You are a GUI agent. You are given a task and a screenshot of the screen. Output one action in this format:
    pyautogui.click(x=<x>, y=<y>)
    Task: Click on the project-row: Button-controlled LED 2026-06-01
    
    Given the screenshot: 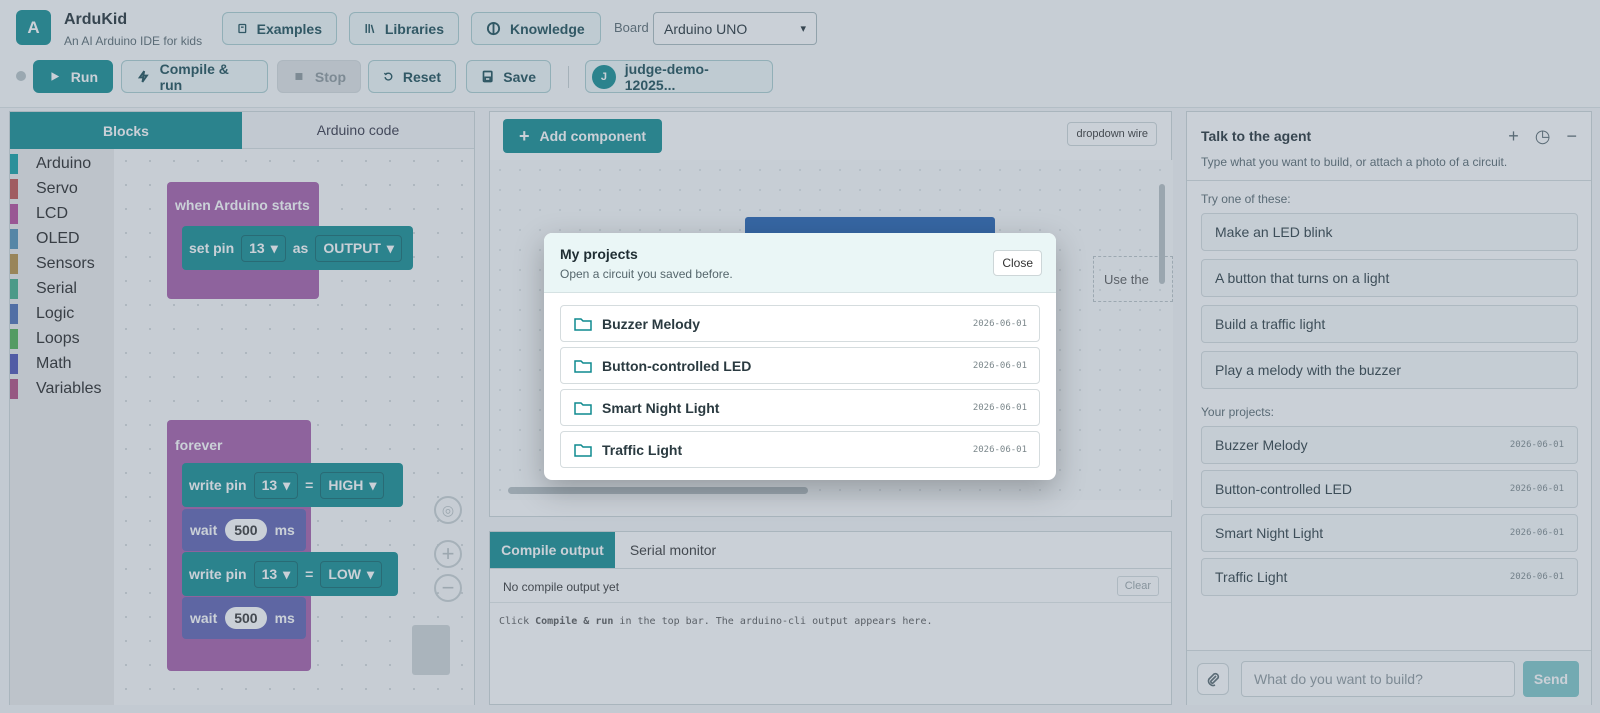 What is the action you would take?
    pyautogui.click(x=800, y=365)
    